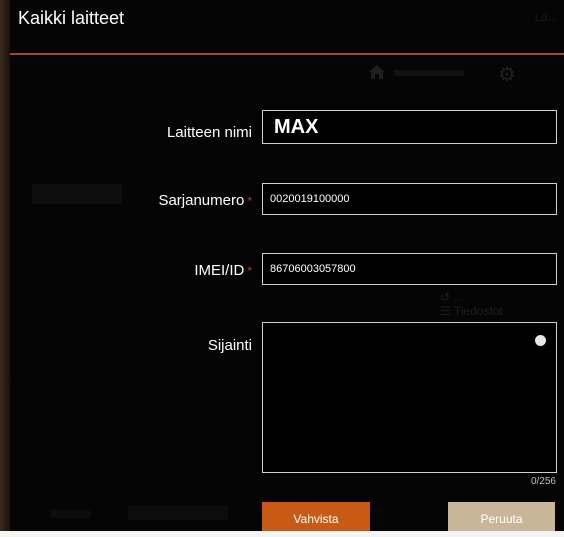 Image resolution: width=564 pixels, height=537 pixels. Describe the element at coordinates (409, 199) in the screenshot. I see `serial-number-input` at that location.